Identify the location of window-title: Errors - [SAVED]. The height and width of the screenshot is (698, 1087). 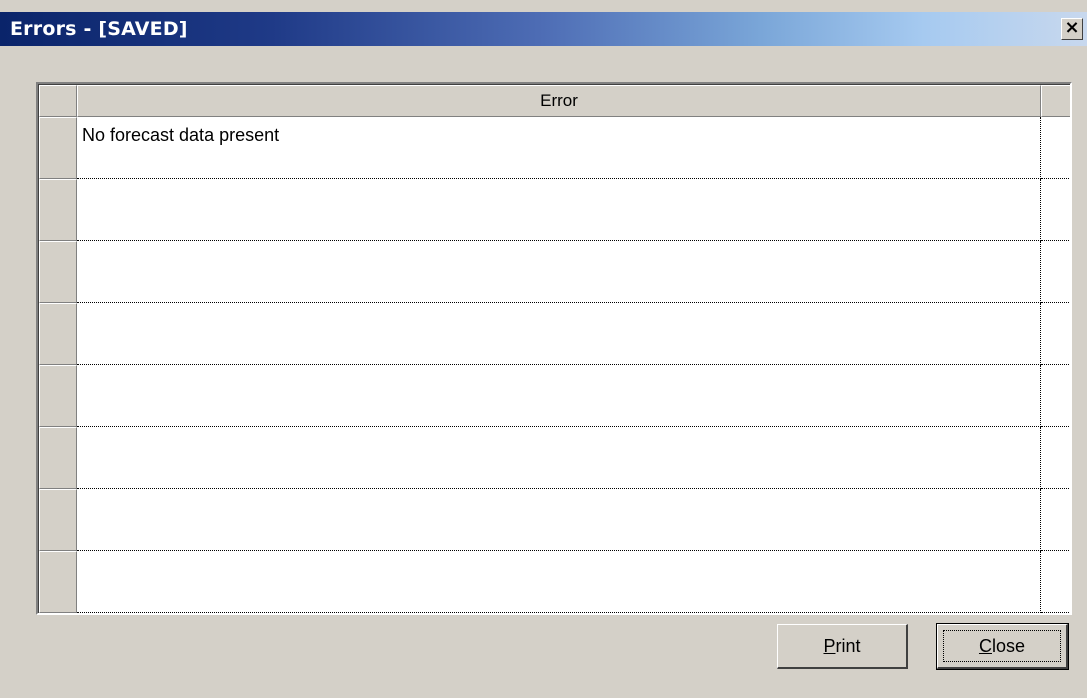
(99, 29).